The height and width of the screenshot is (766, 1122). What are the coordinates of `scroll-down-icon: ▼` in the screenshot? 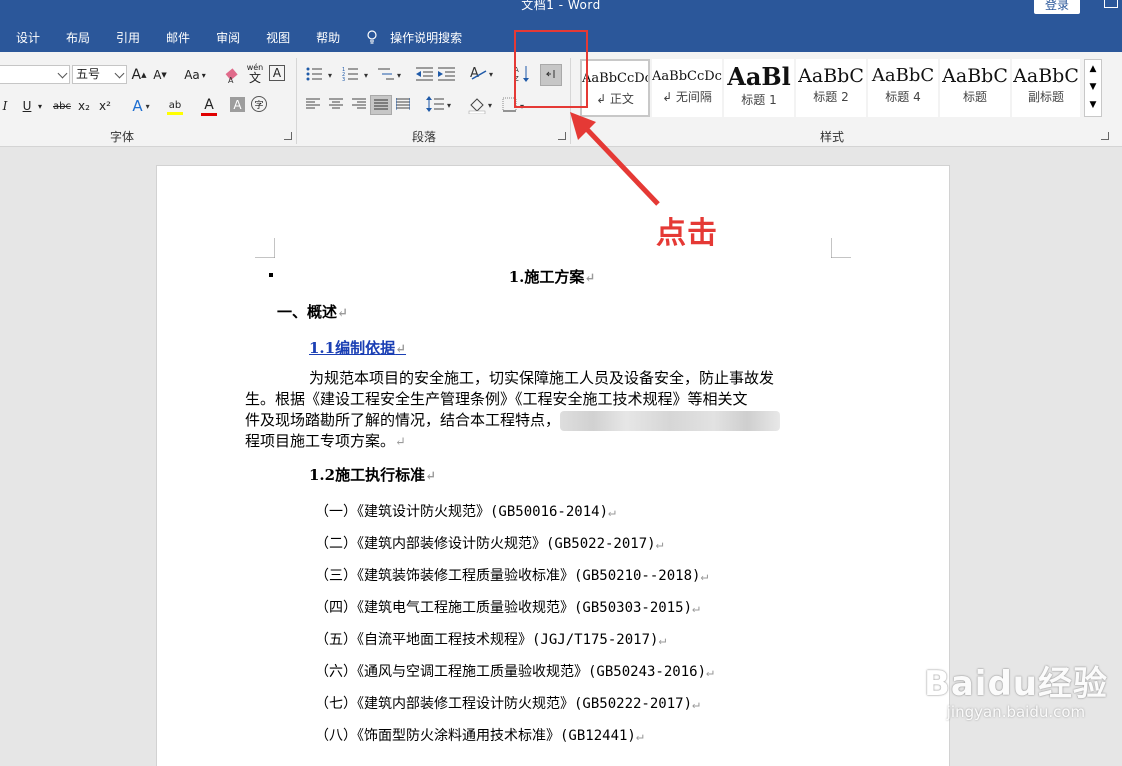 It's located at (1093, 87).